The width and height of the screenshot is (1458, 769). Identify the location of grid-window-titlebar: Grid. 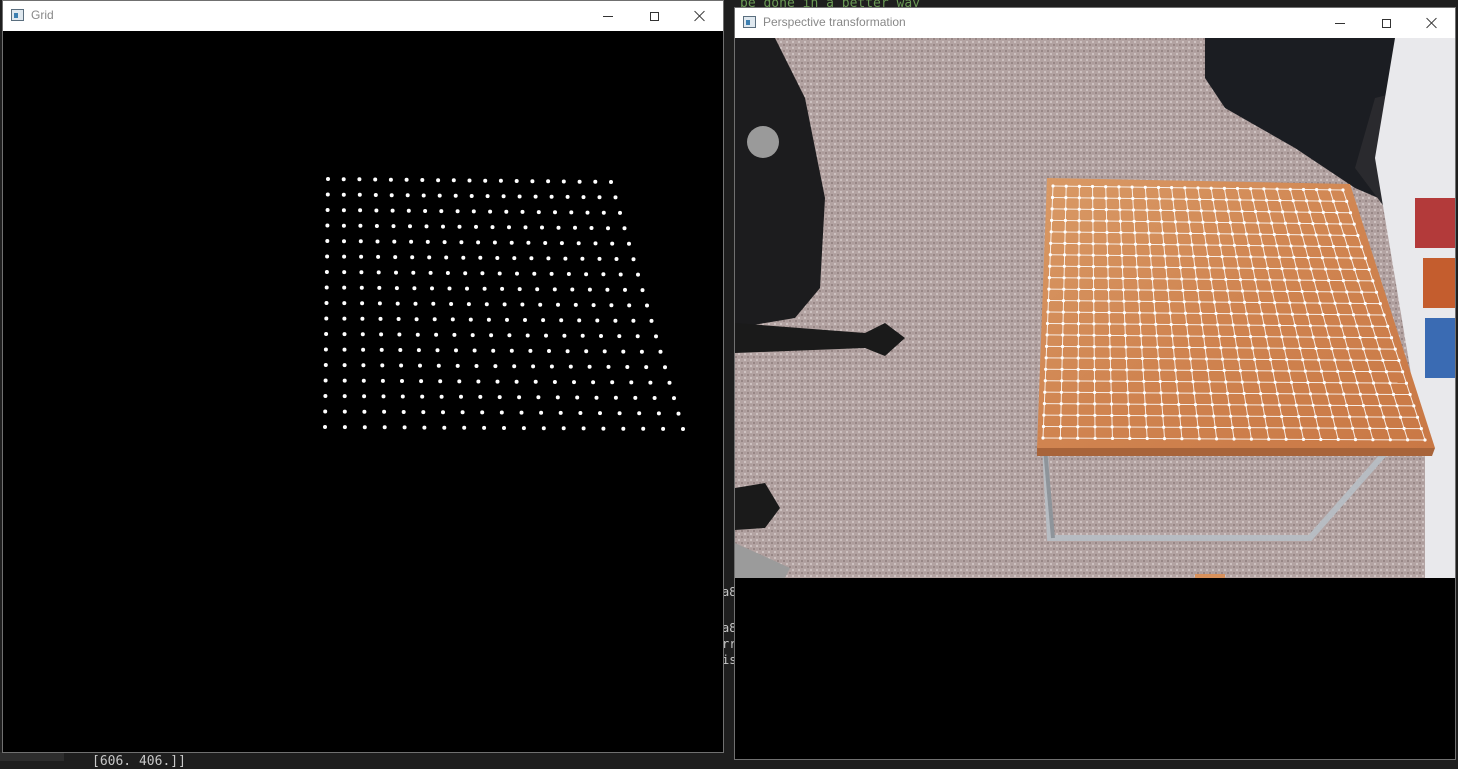
(363, 16).